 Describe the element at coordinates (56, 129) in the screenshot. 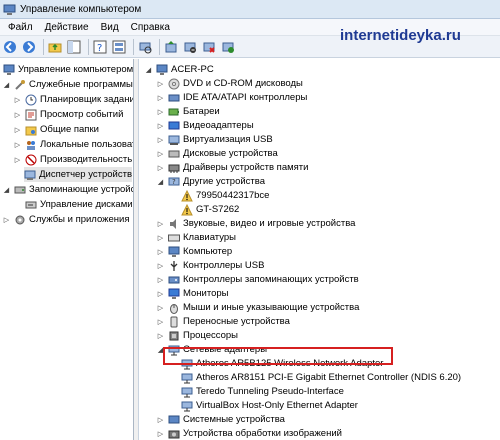

I see `tree-item-shared-folders: ▷ Общие папки` at that location.